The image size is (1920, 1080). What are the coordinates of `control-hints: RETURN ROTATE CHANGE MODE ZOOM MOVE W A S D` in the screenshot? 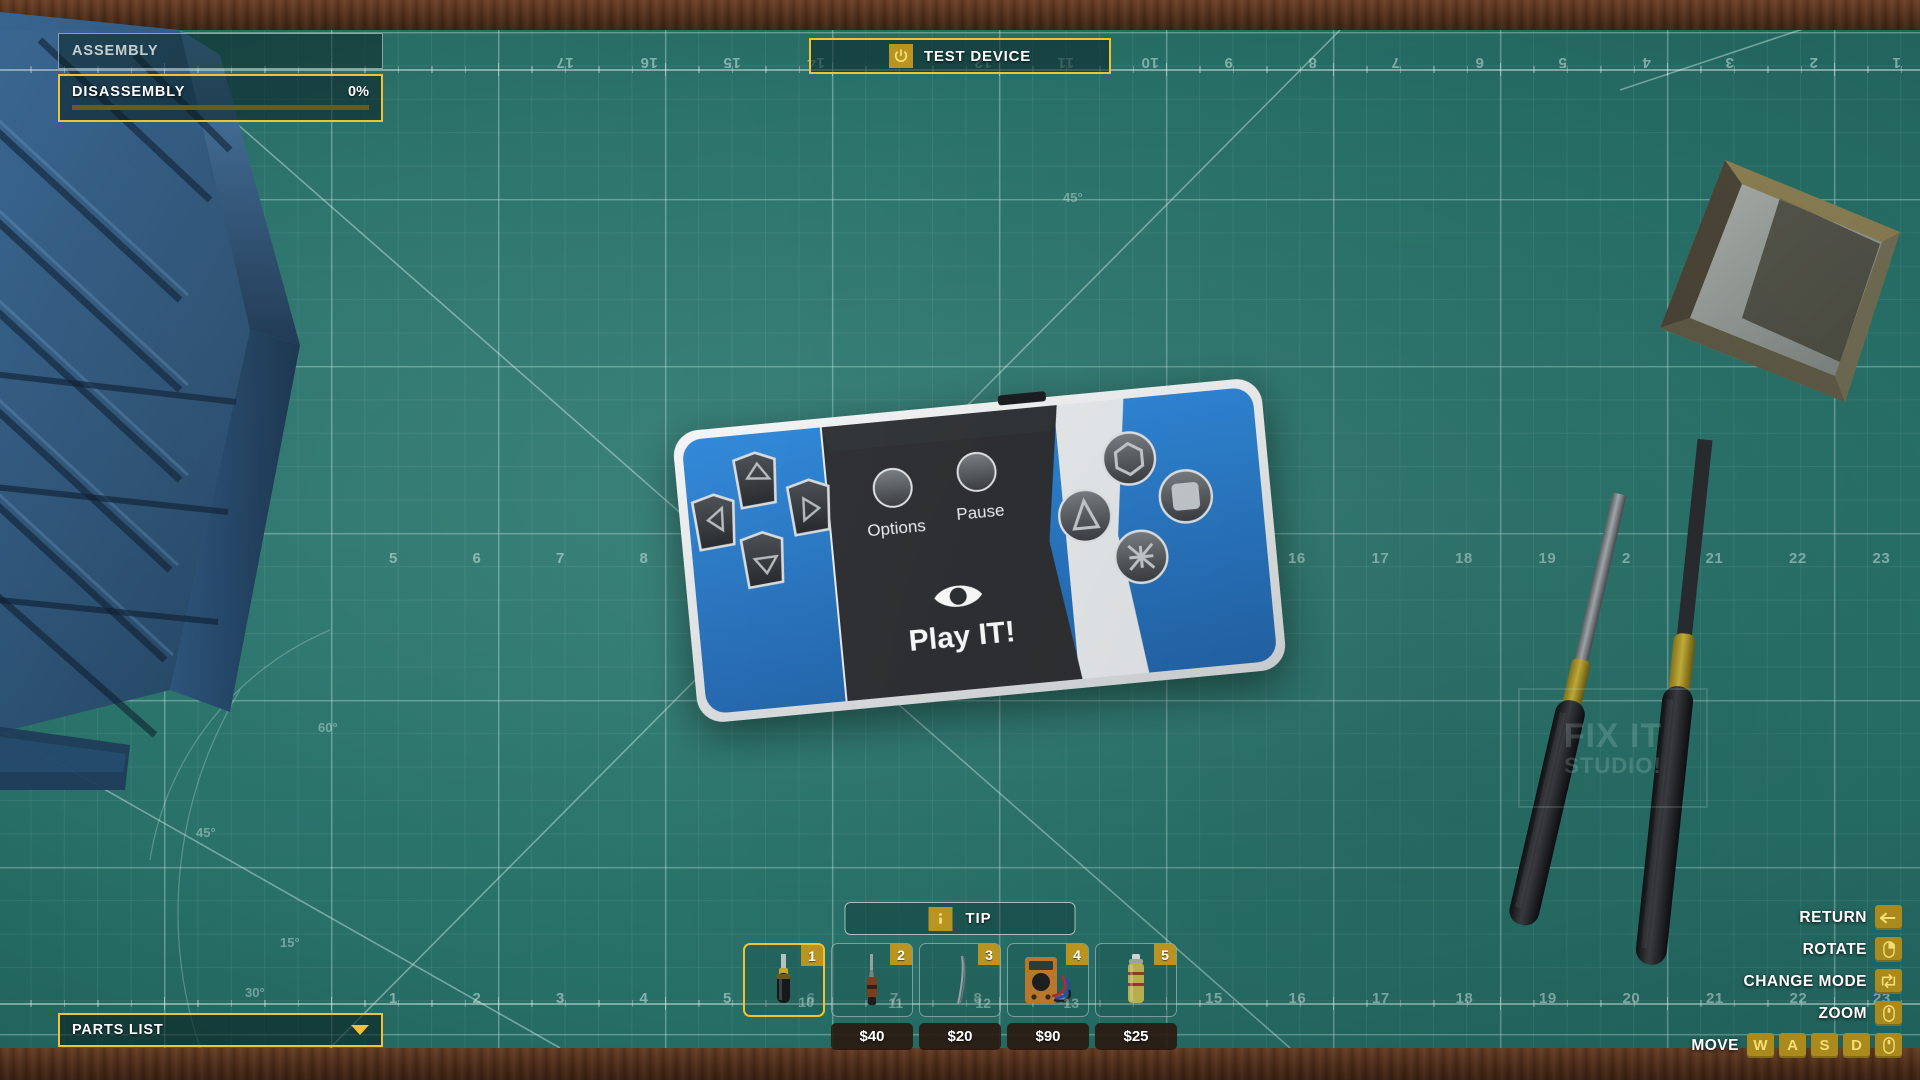 It's located at (1796, 981).